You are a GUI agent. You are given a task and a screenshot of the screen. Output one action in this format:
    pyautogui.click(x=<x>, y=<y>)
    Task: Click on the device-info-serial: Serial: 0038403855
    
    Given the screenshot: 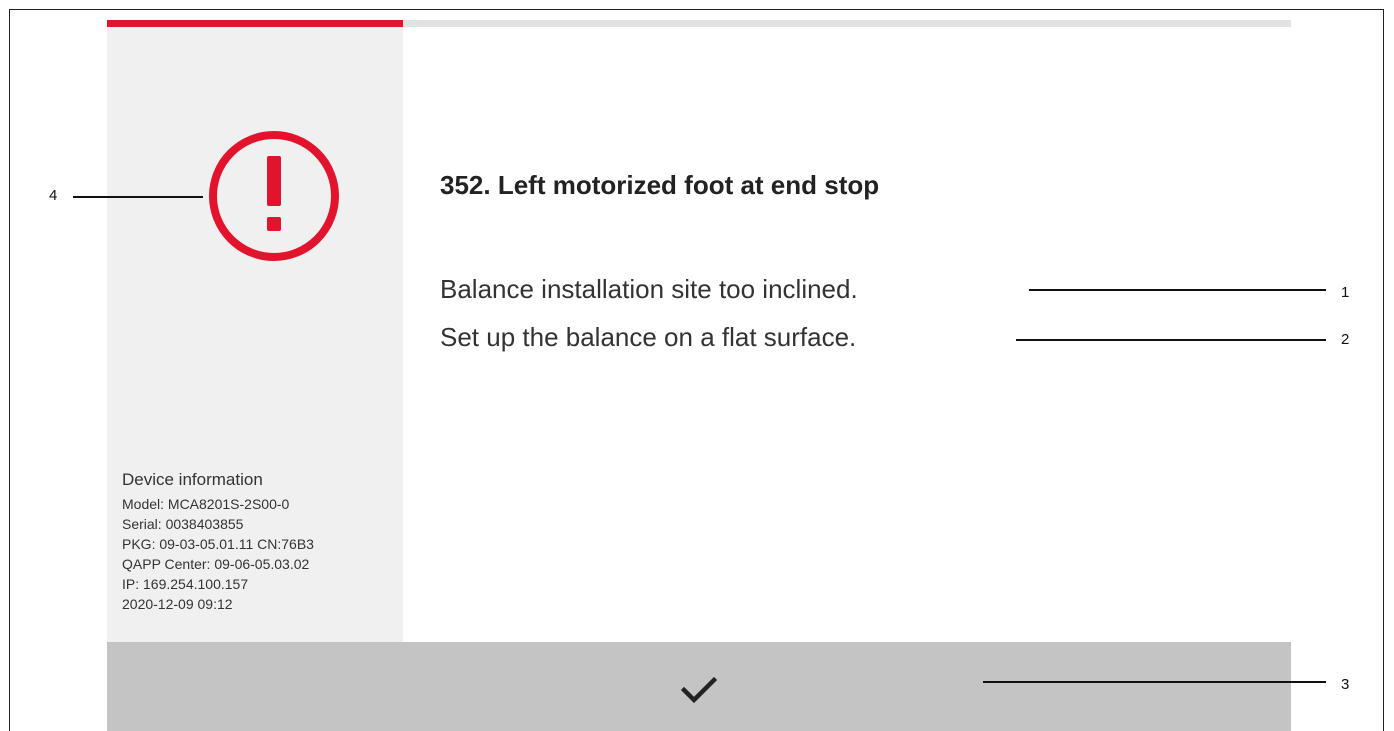 What is the action you would take?
    pyautogui.click(x=183, y=524)
    